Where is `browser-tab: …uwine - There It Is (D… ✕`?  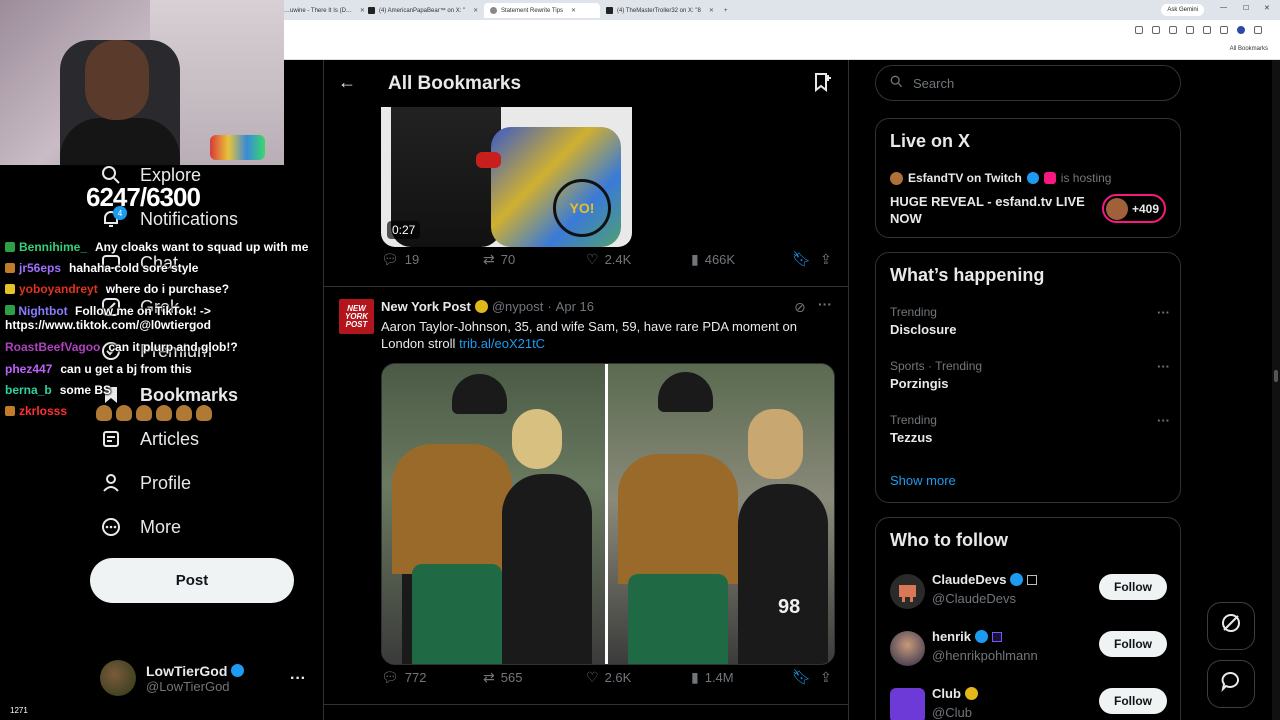 browser-tab: …uwine - There It Is (D… ✕ is located at coordinates (324, 10).